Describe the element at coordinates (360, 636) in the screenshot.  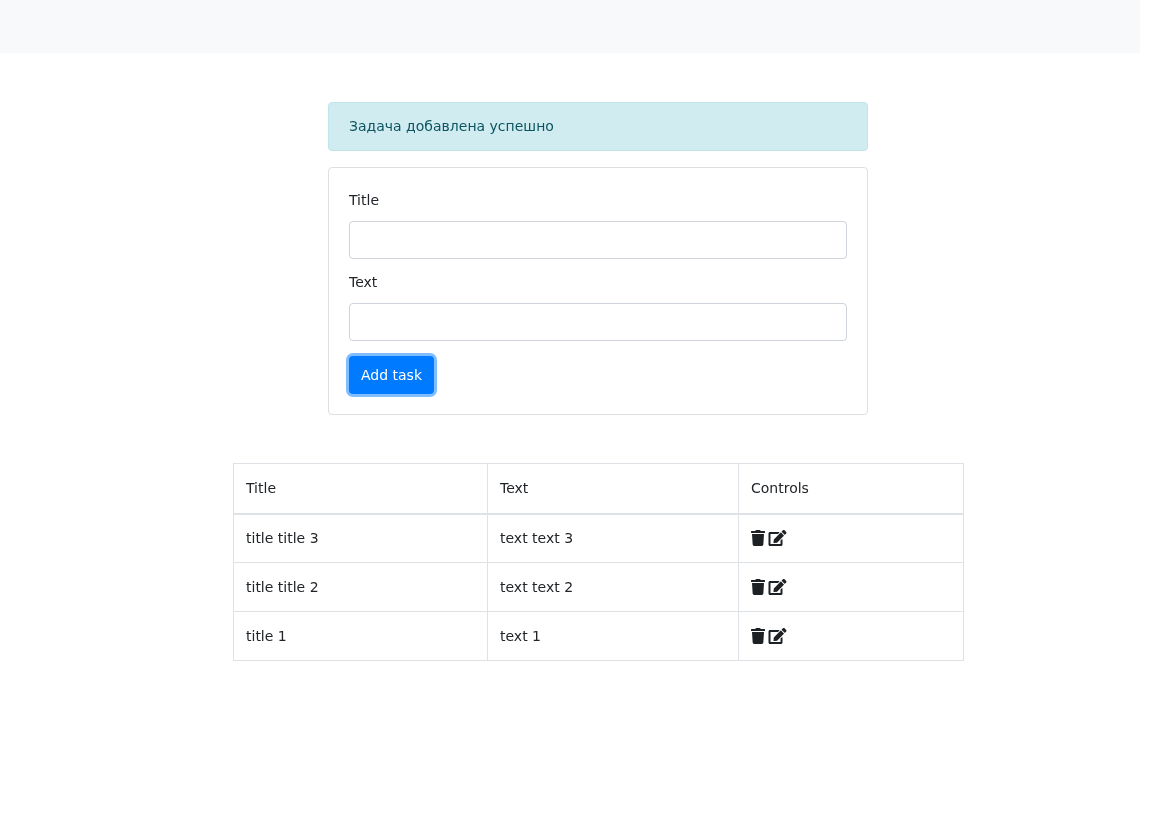
I see `table-cell: title 1` at that location.